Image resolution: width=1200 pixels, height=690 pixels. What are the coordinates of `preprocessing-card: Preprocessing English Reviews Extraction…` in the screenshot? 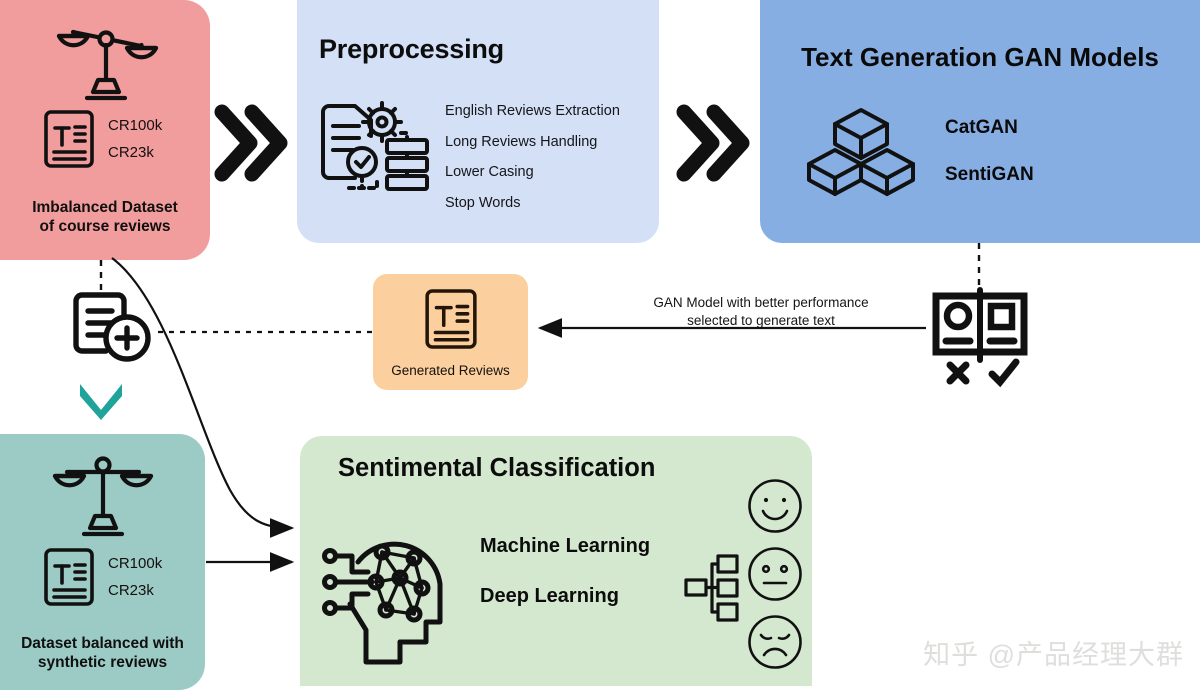 It's located at (478, 121).